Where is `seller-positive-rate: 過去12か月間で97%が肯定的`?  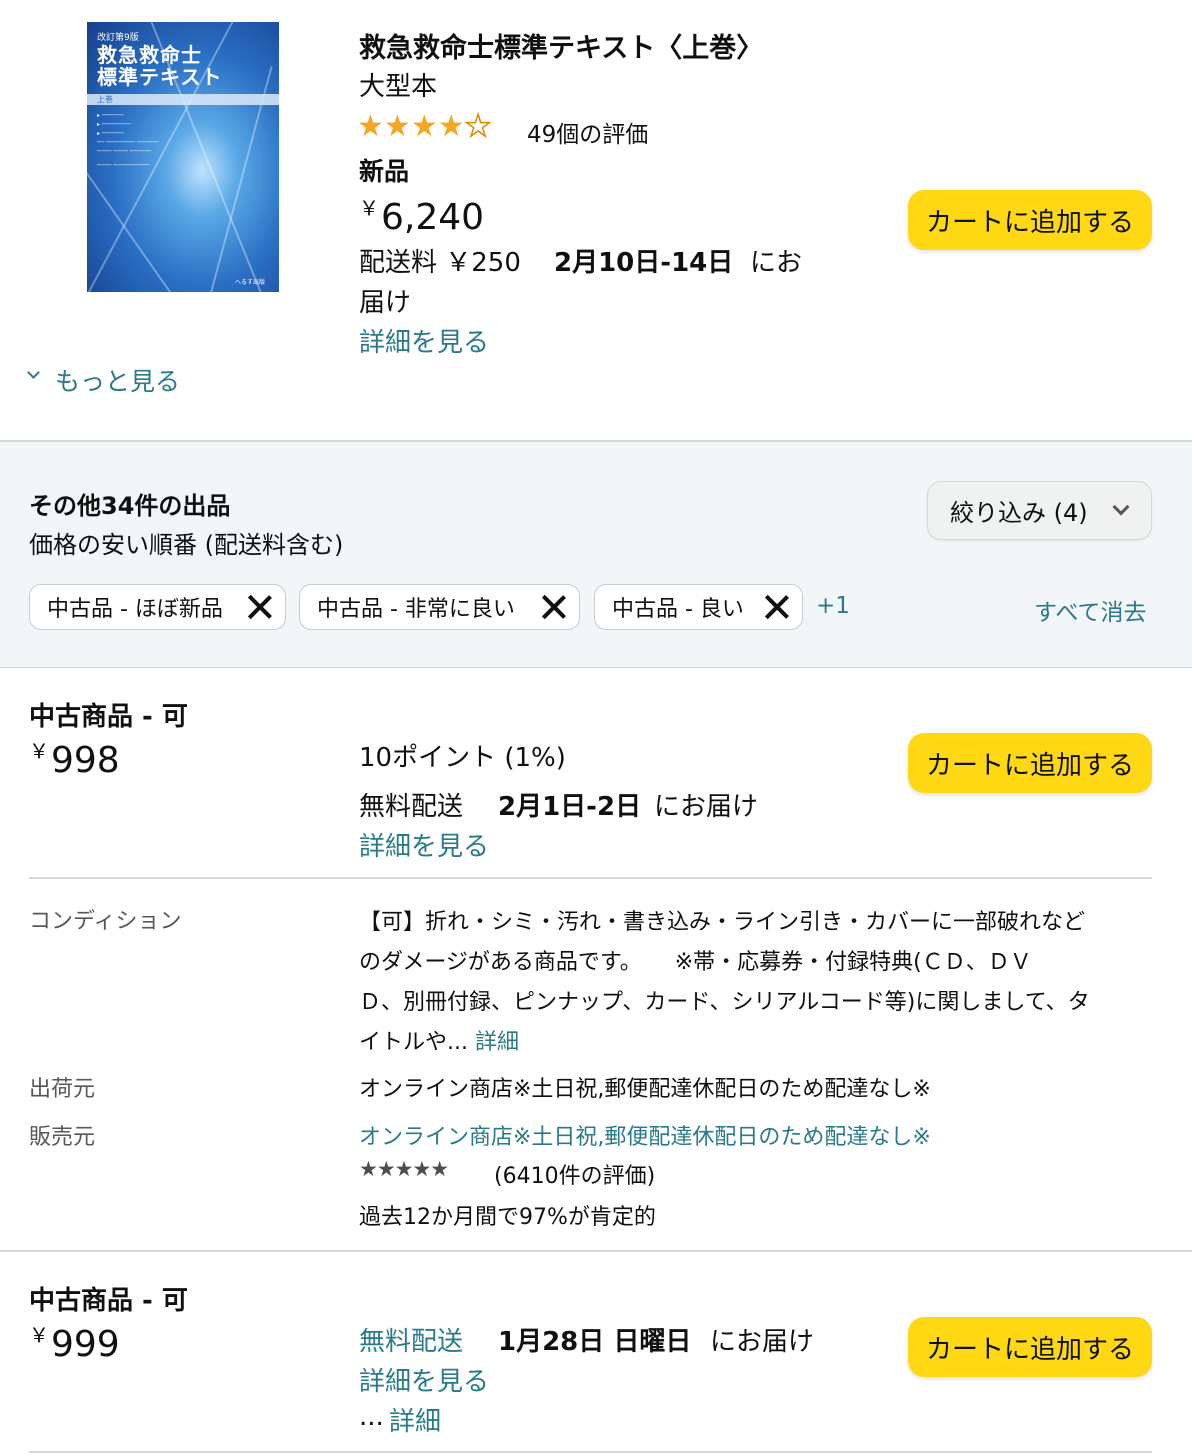 seller-positive-rate: 過去12か月間で97%が肯定的 is located at coordinates (507, 1217).